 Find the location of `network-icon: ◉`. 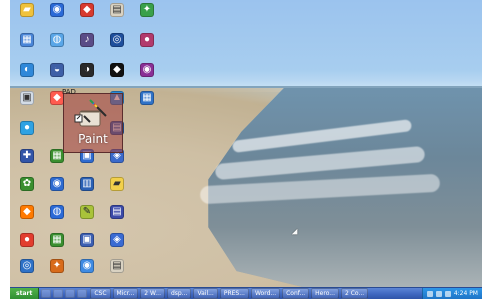

network-icon: ◉ is located at coordinates (57, 10).